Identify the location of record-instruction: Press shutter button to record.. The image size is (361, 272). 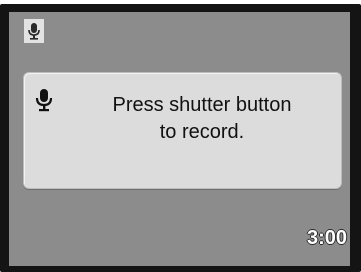
(202, 119).